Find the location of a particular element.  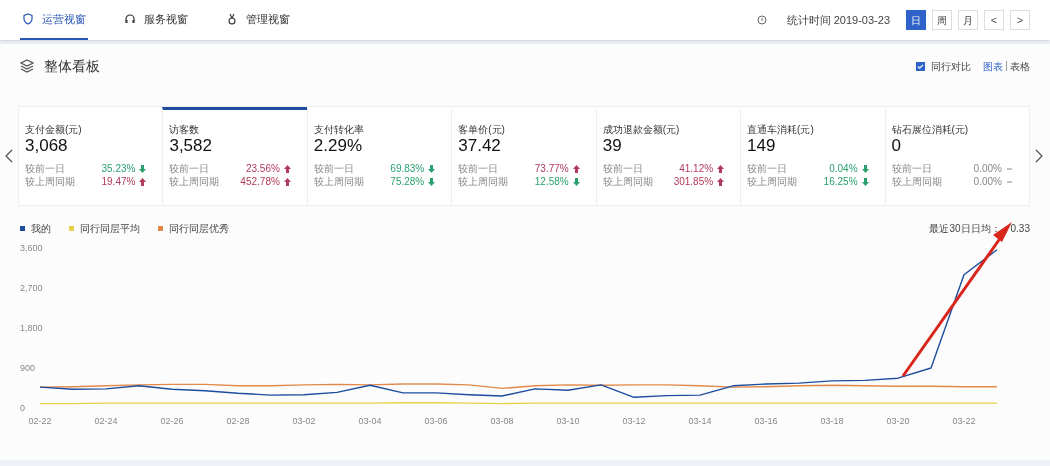

average-value: 0.33 is located at coordinates (1020, 228).